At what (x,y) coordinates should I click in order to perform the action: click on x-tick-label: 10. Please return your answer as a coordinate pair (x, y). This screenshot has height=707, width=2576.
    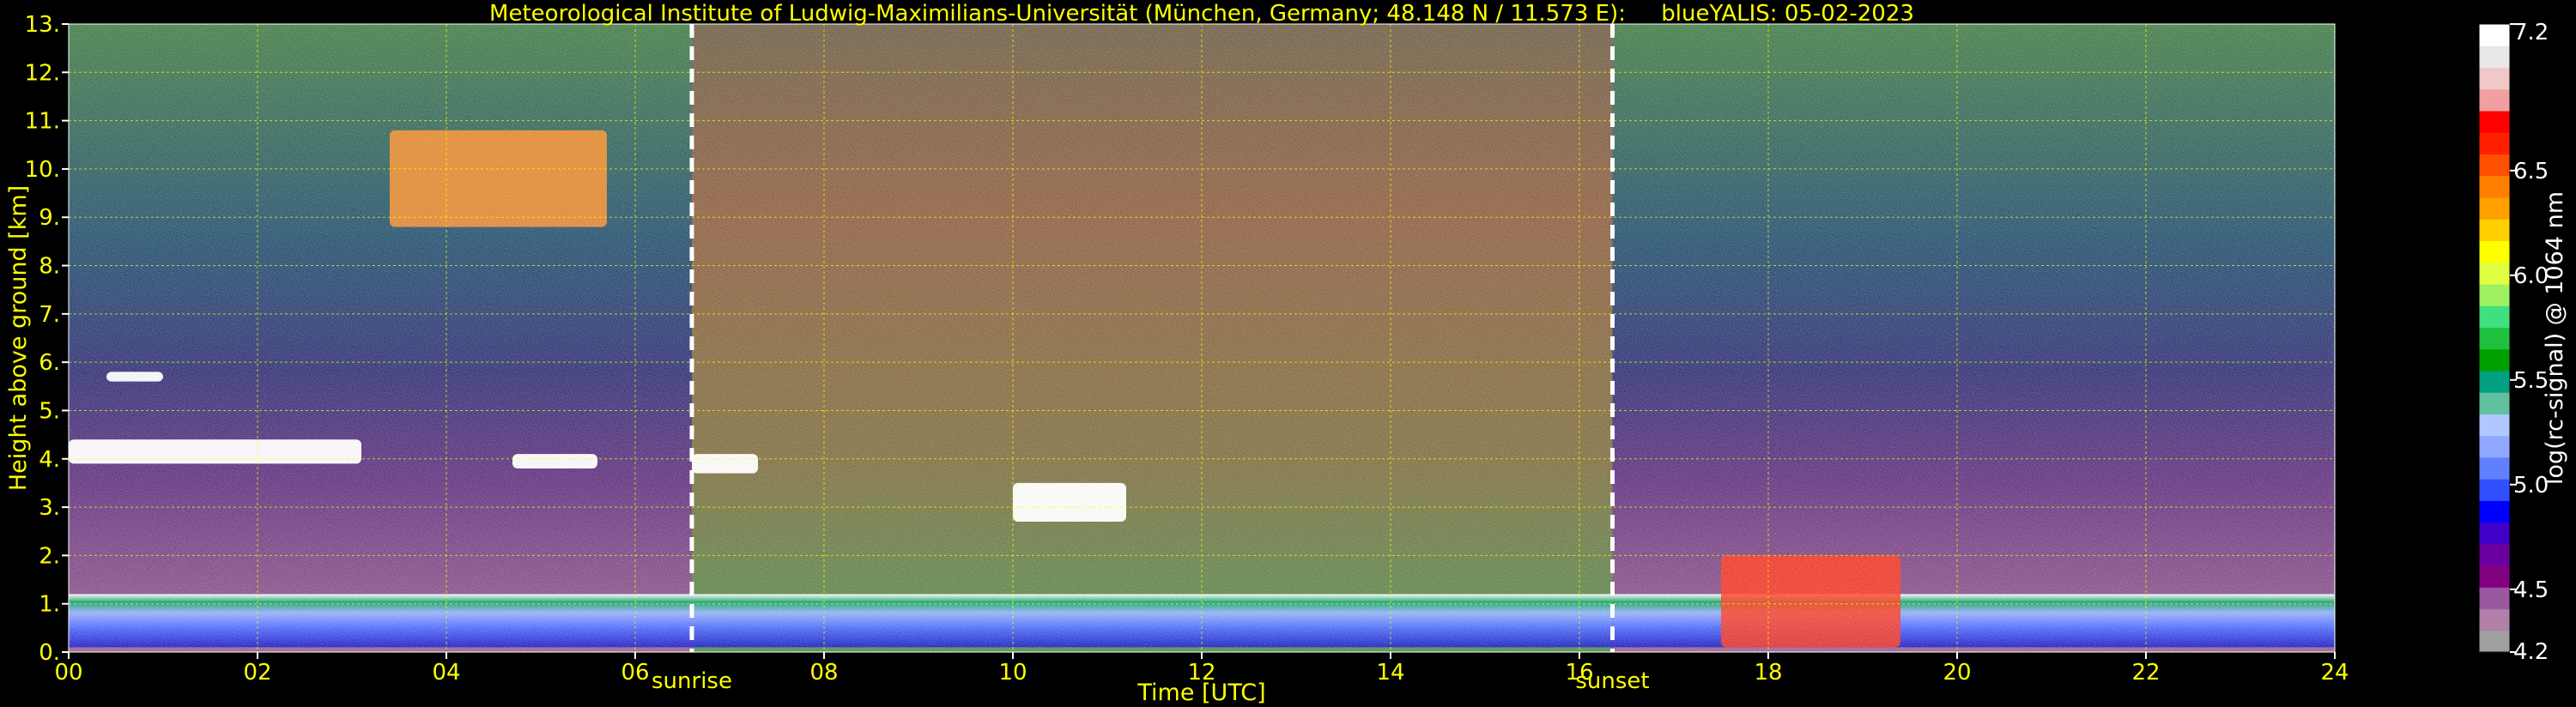
    Looking at the image, I should click on (1012, 673).